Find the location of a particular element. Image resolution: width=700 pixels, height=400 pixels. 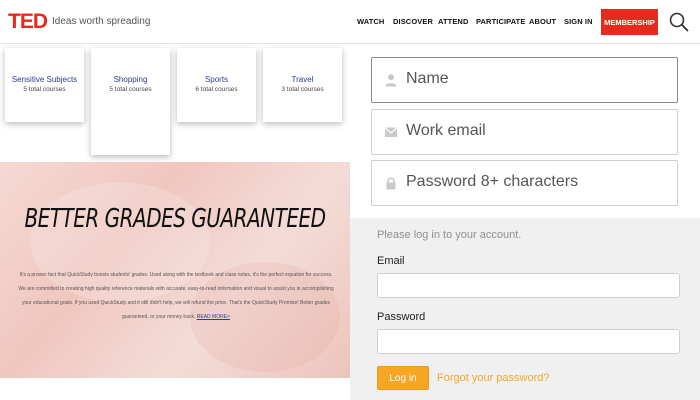

membership-button: MEMBERSHIP is located at coordinates (629, 22).